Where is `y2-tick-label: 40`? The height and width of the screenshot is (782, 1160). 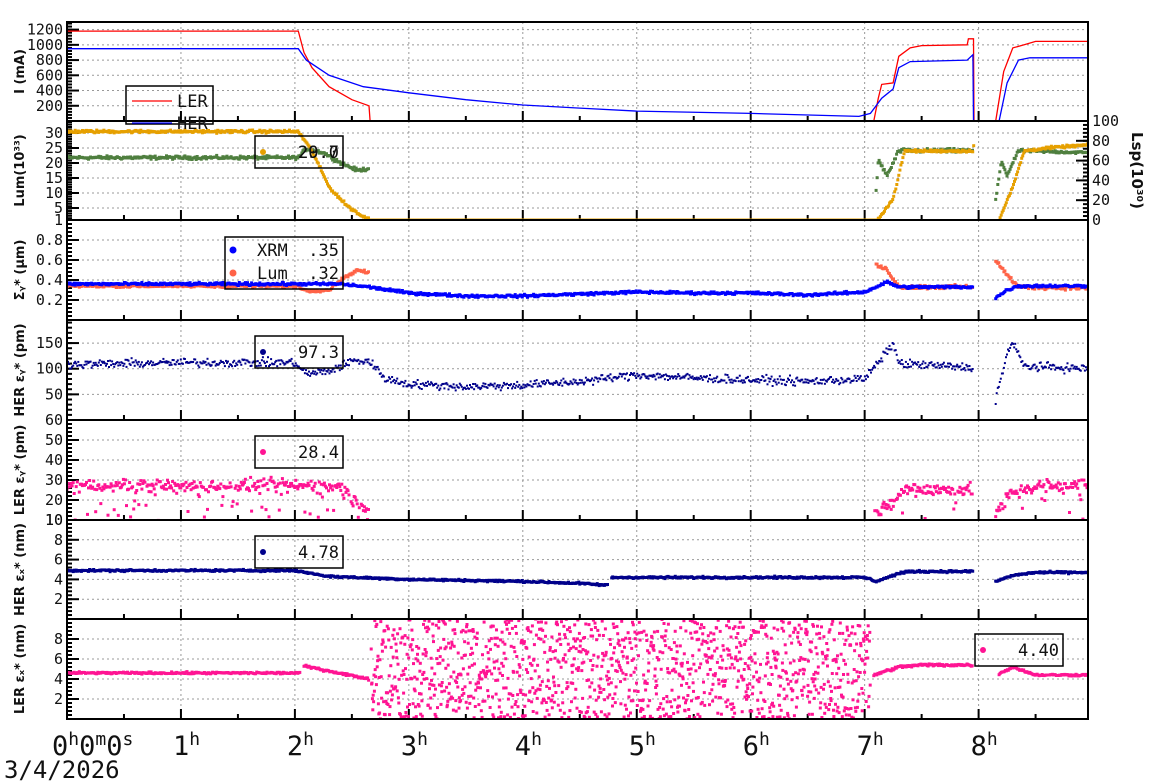
y2-tick-label: 40 is located at coordinates (1101, 180).